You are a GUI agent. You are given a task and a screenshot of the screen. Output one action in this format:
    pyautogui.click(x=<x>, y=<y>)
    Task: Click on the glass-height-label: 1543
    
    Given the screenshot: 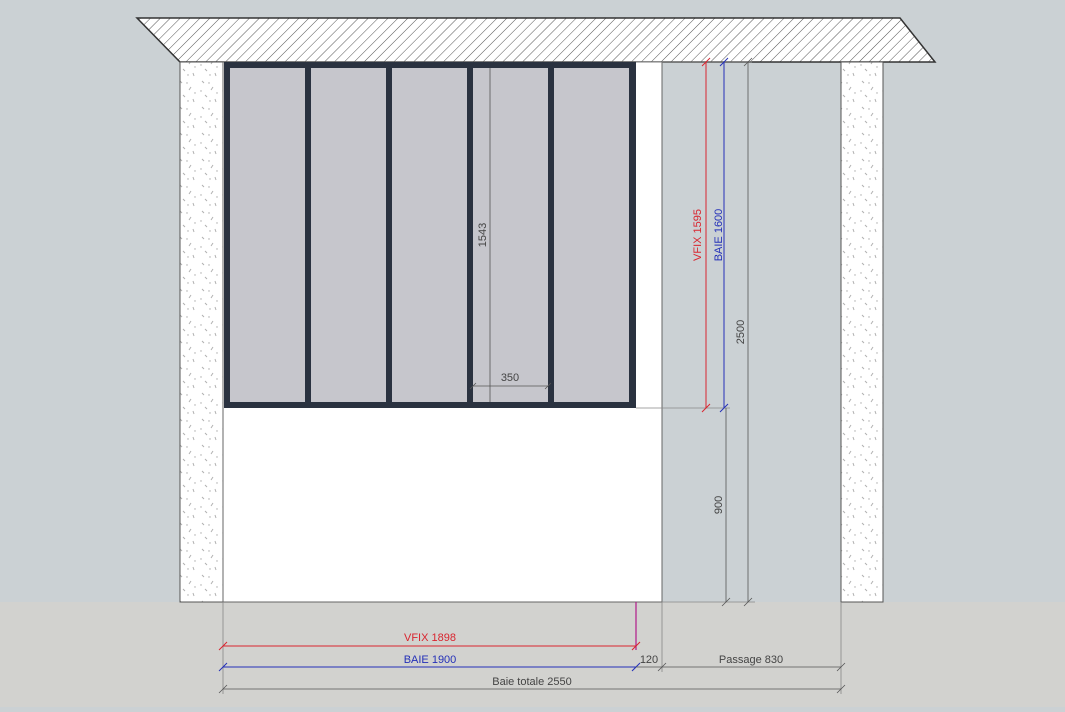 What is the action you would take?
    pyautogui.click(x=483, y=235)
    